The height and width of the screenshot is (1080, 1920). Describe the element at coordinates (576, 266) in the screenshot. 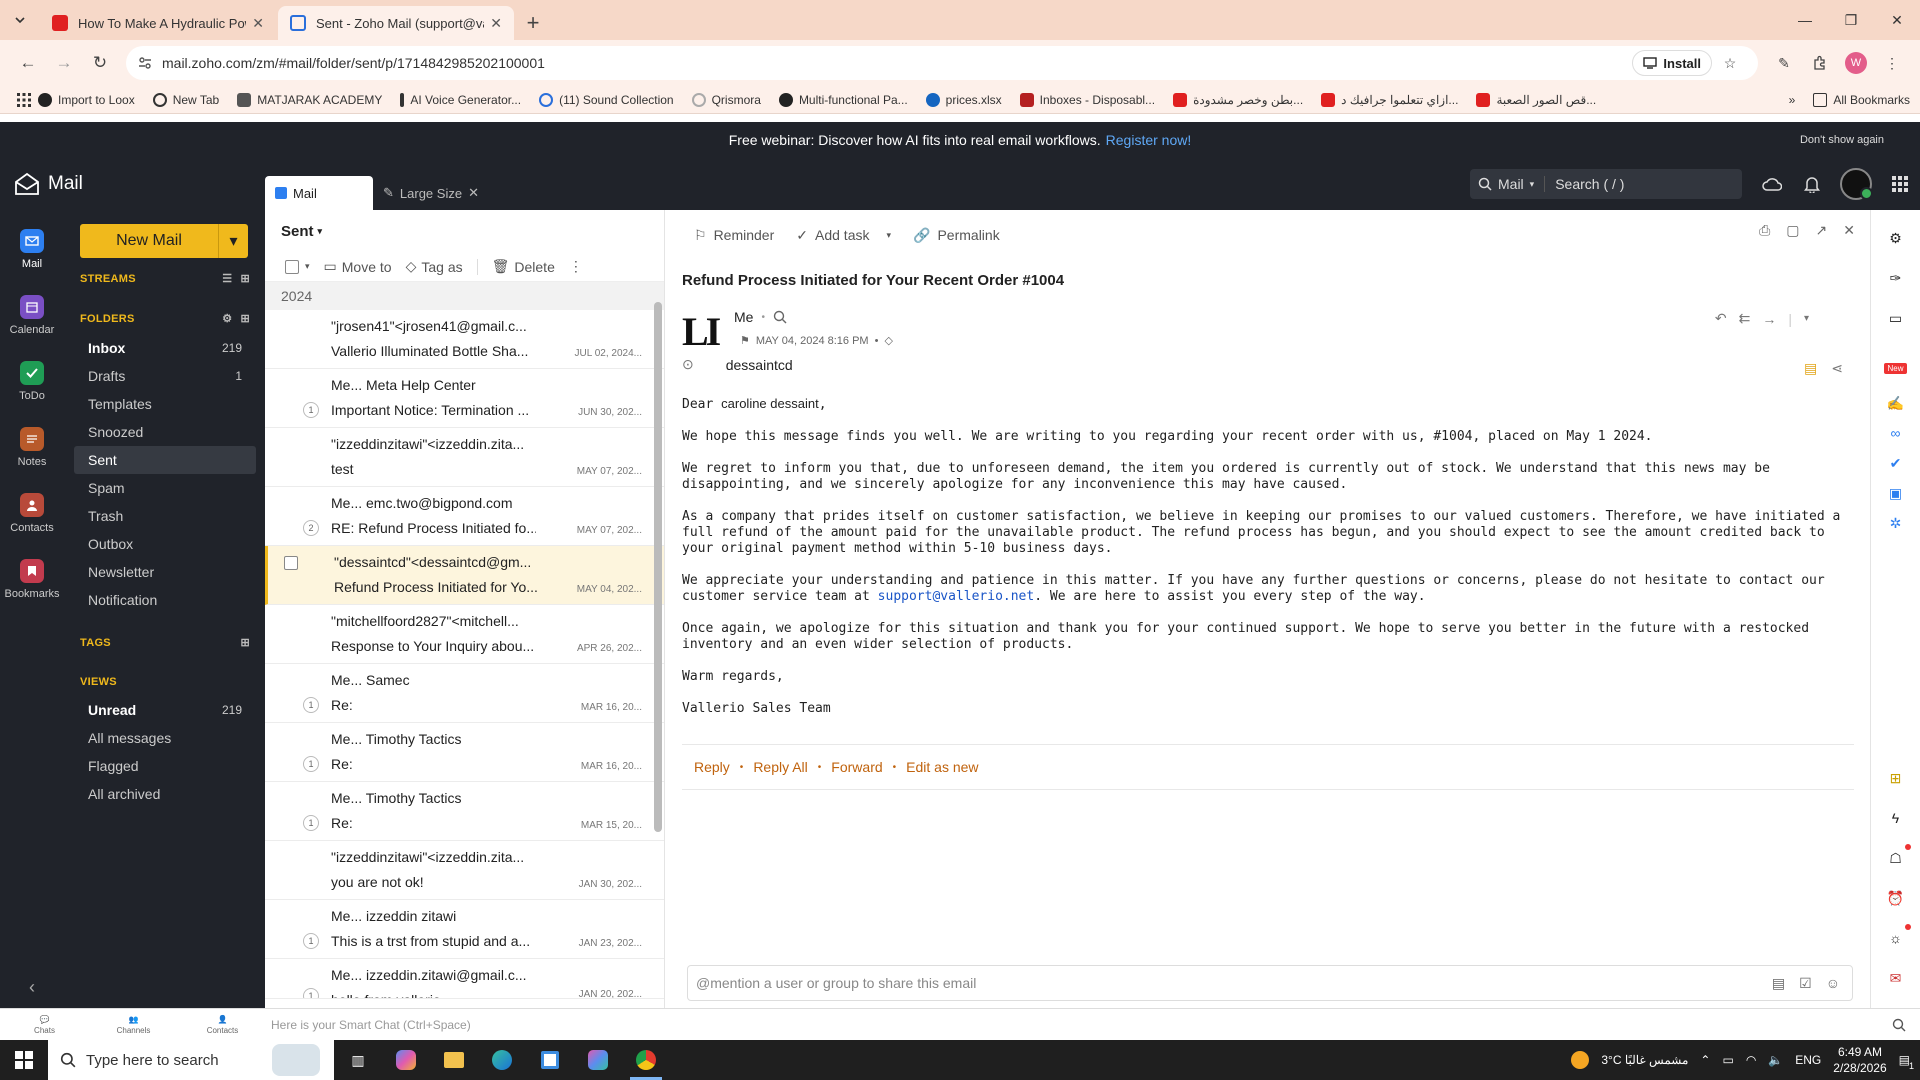

I see `more-actions-icon: ⋮` at that location.